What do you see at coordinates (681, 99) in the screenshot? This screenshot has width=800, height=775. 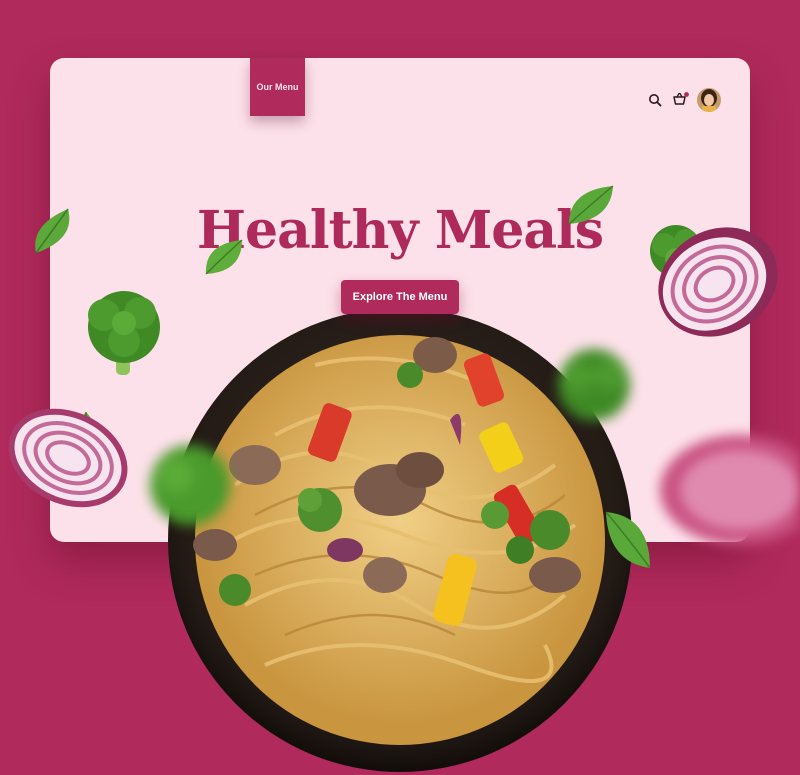 I see `basket-icon` at bounding box center [681, 99].